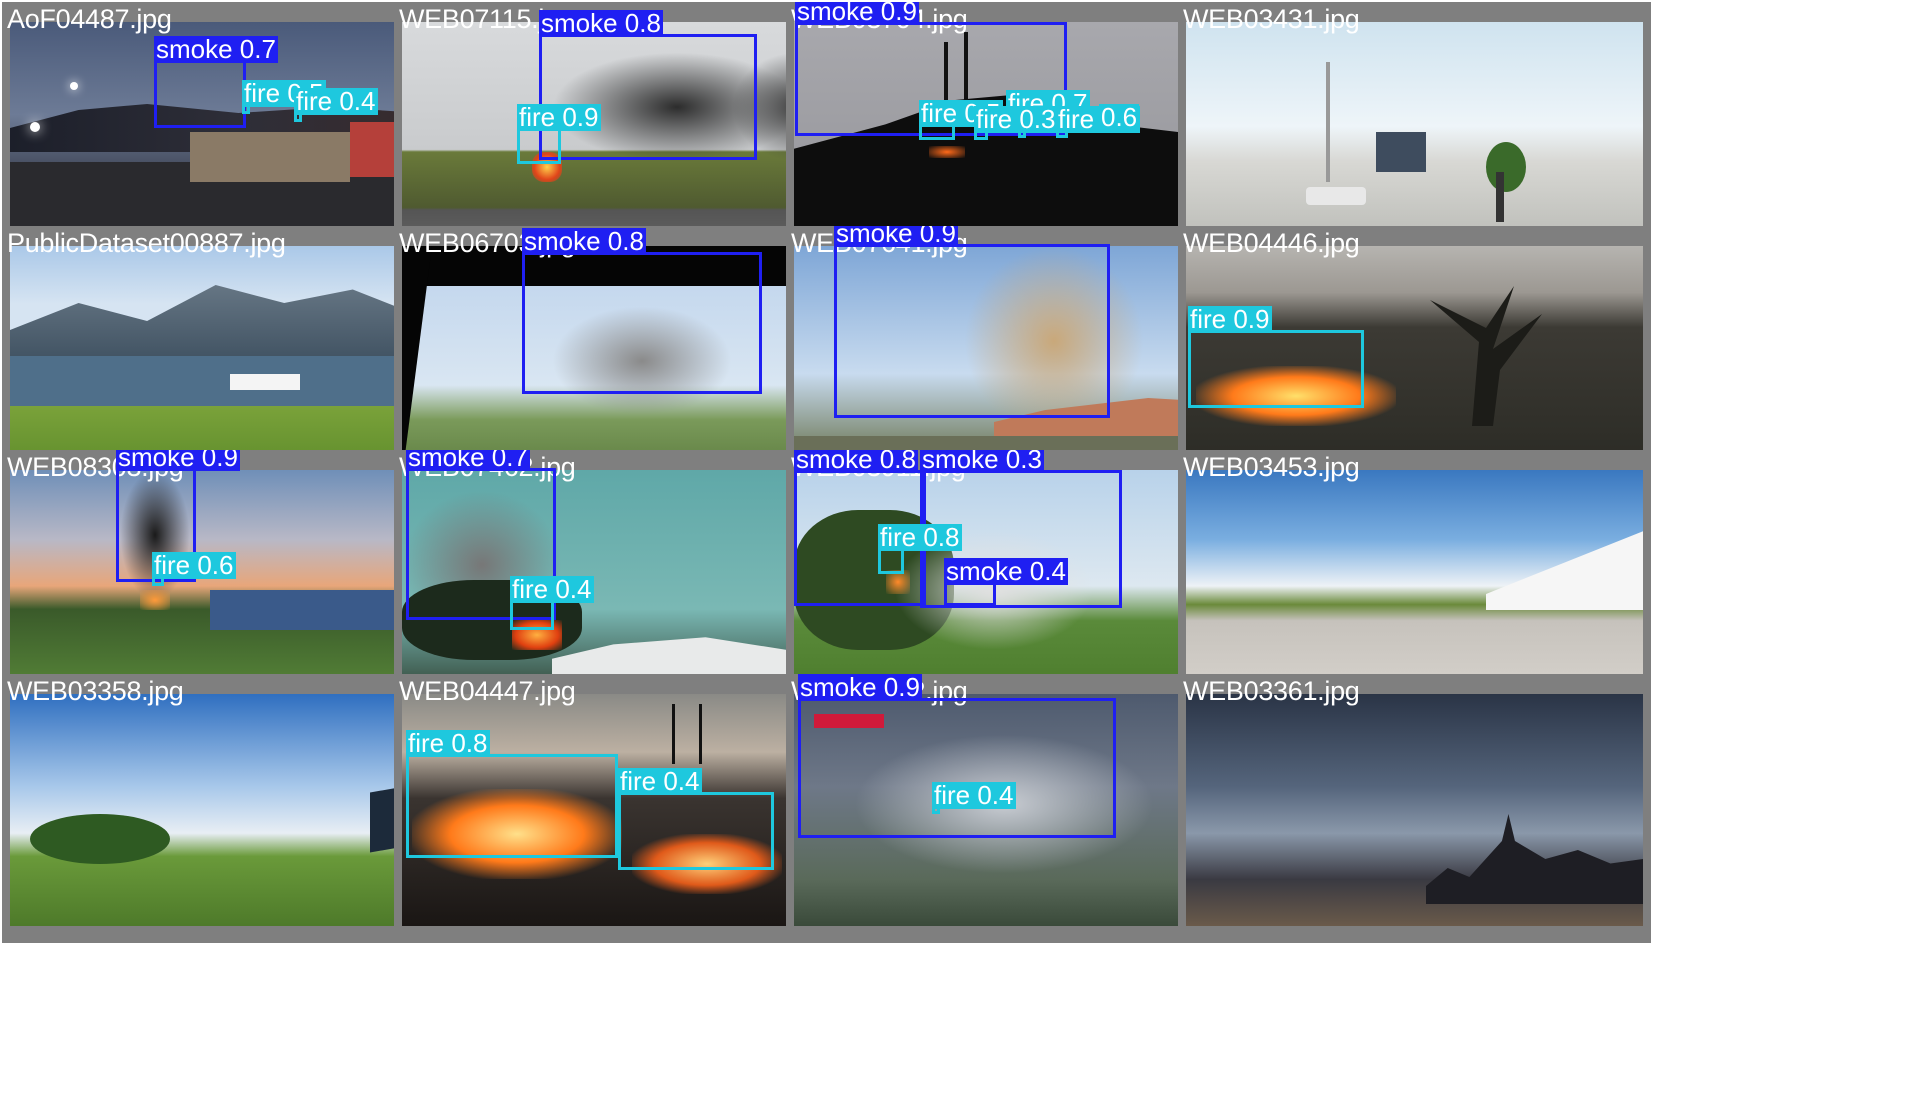  I want to click on detection-label: fire 0.3, so click(1016, 119).